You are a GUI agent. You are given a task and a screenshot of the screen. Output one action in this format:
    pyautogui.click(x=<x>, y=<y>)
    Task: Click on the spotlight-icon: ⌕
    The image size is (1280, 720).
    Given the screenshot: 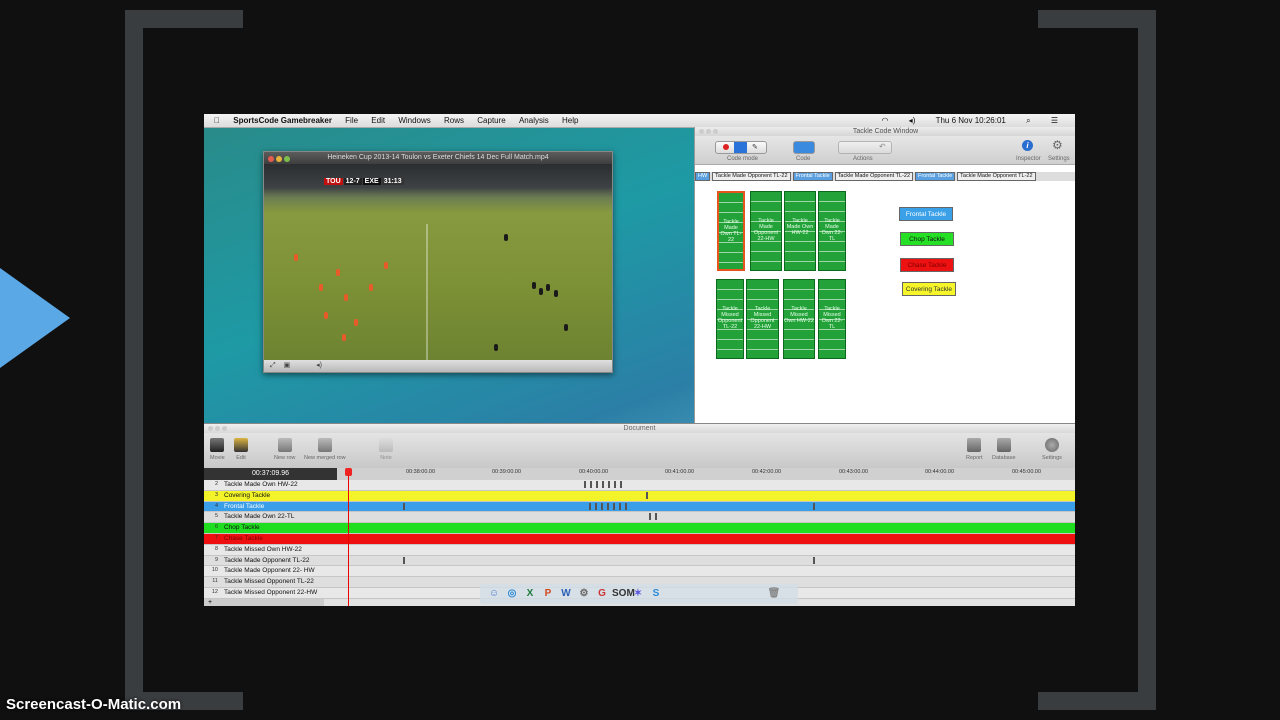 What is the action you would take?
    pyautogui.click(x=1028, y=120)
    